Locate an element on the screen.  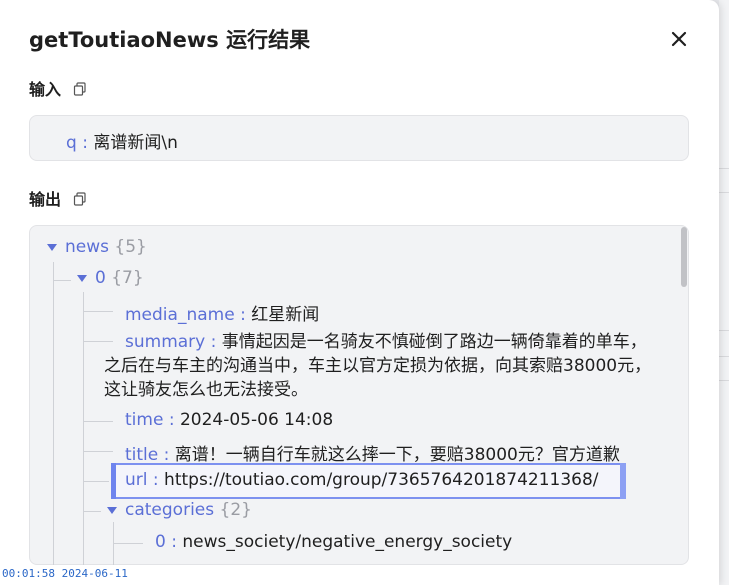
tree-field-media-name: media_name : 红星新闻 is located at coordinates (222, 312).